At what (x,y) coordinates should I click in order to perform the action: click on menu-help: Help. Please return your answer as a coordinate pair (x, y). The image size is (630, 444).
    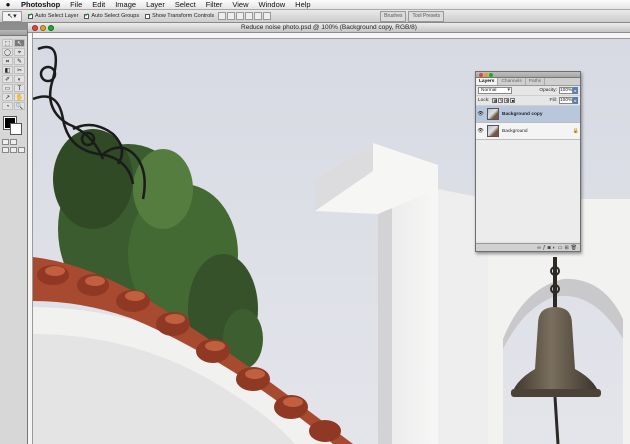
    Looking at the image, I should click on (302, 5).